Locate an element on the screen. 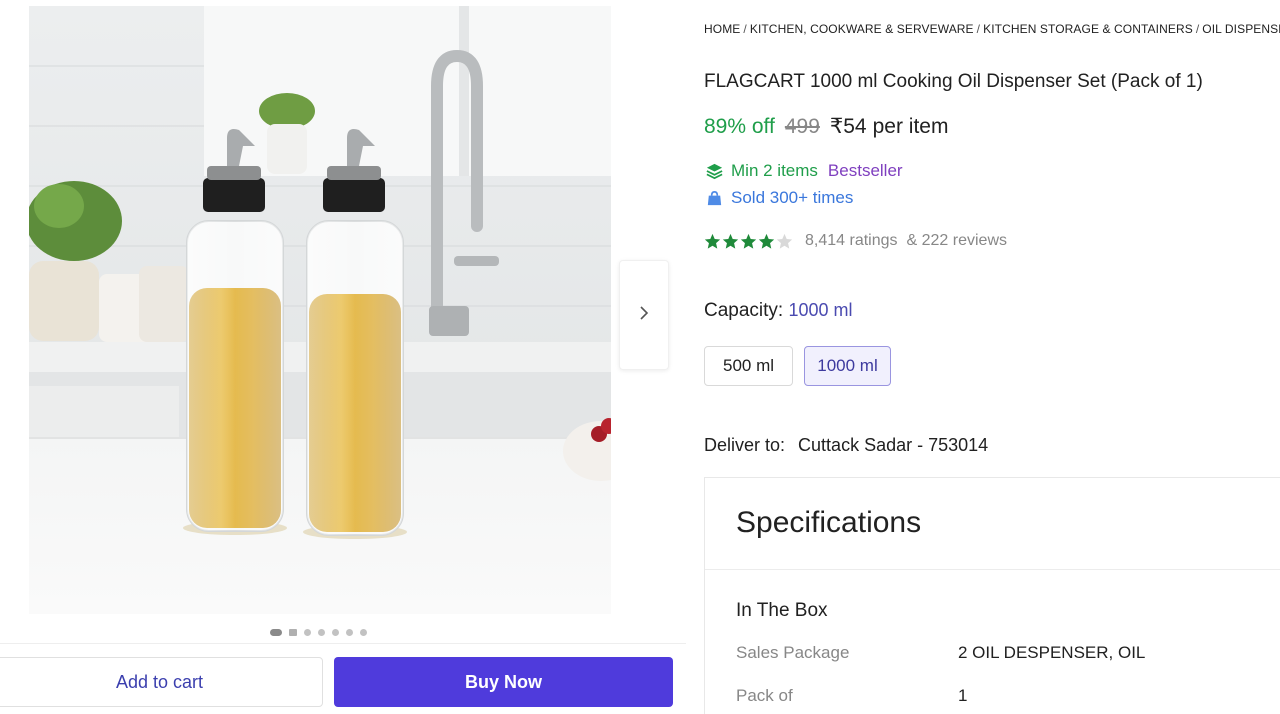  capacity-selected: 1000 ml is located at coordinates (820, 310).